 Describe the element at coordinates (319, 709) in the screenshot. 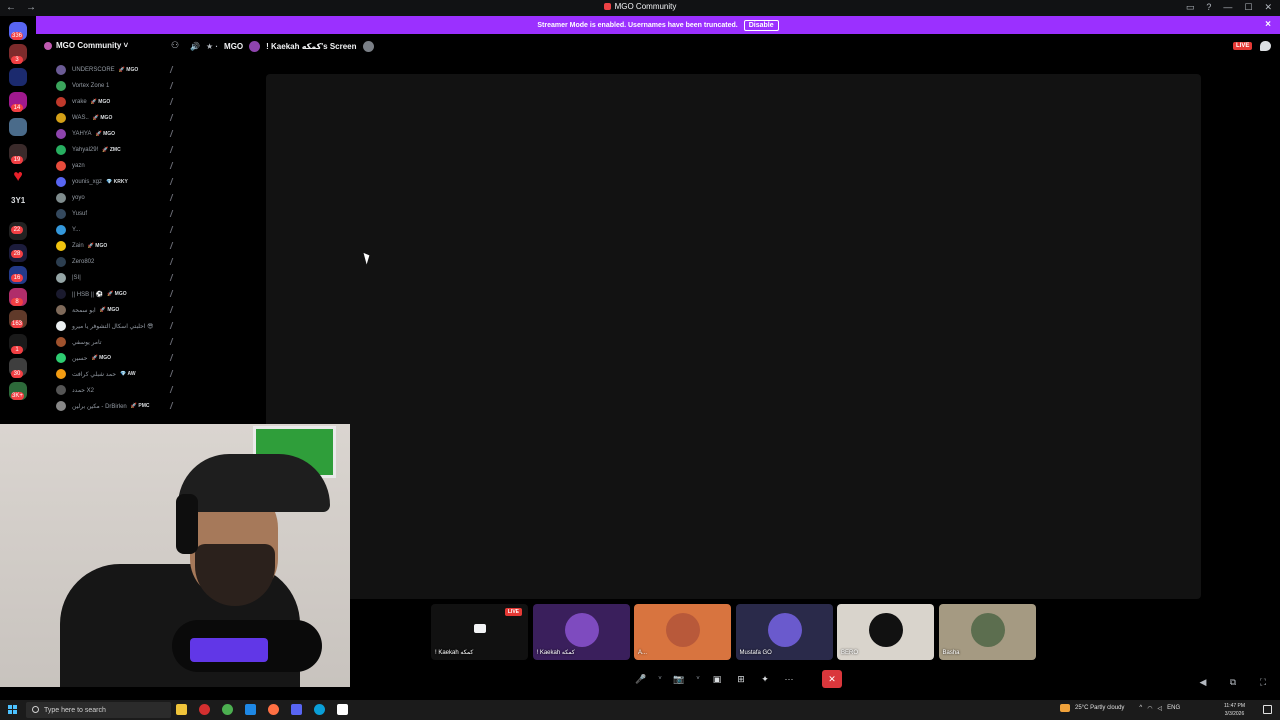

I see `edge-icon` at that location.